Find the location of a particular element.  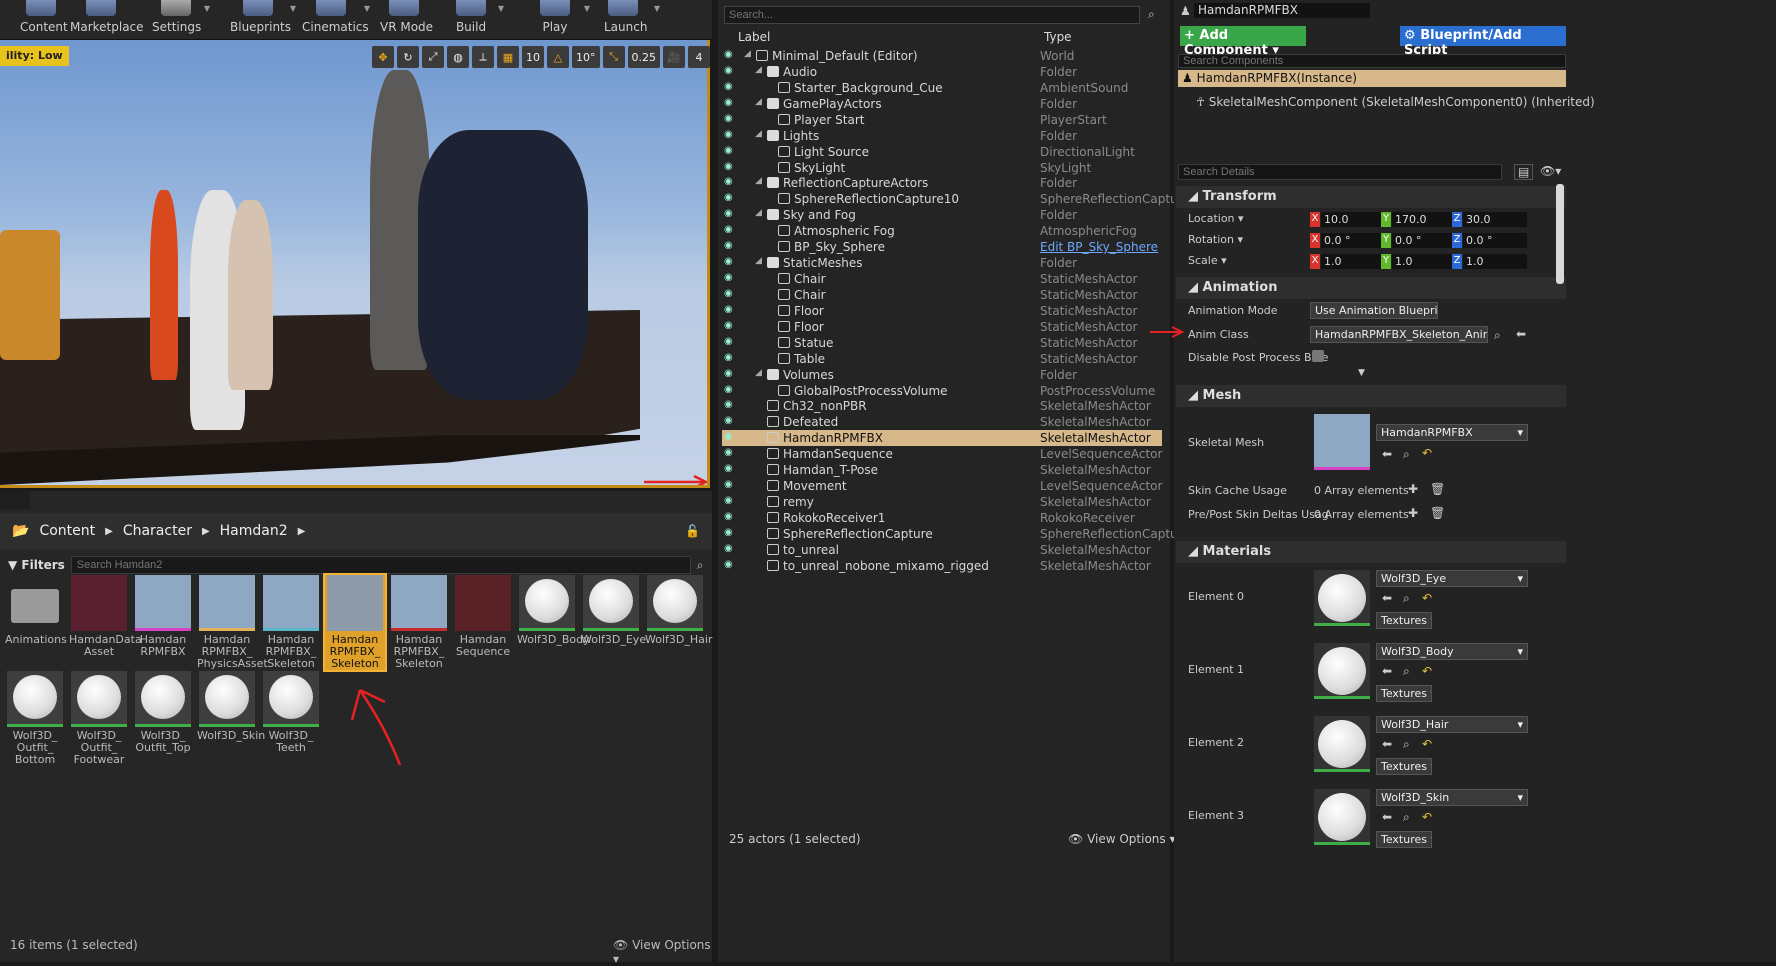

move-tool-icon: ✥ is located at coordinates (383, 57).